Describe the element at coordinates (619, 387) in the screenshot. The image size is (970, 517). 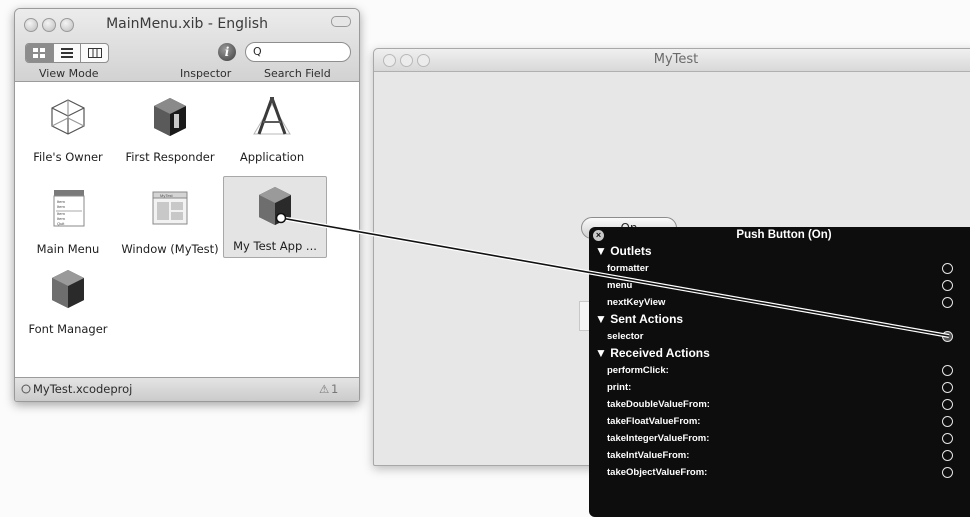
I see `received-action-row: print:` at that location.